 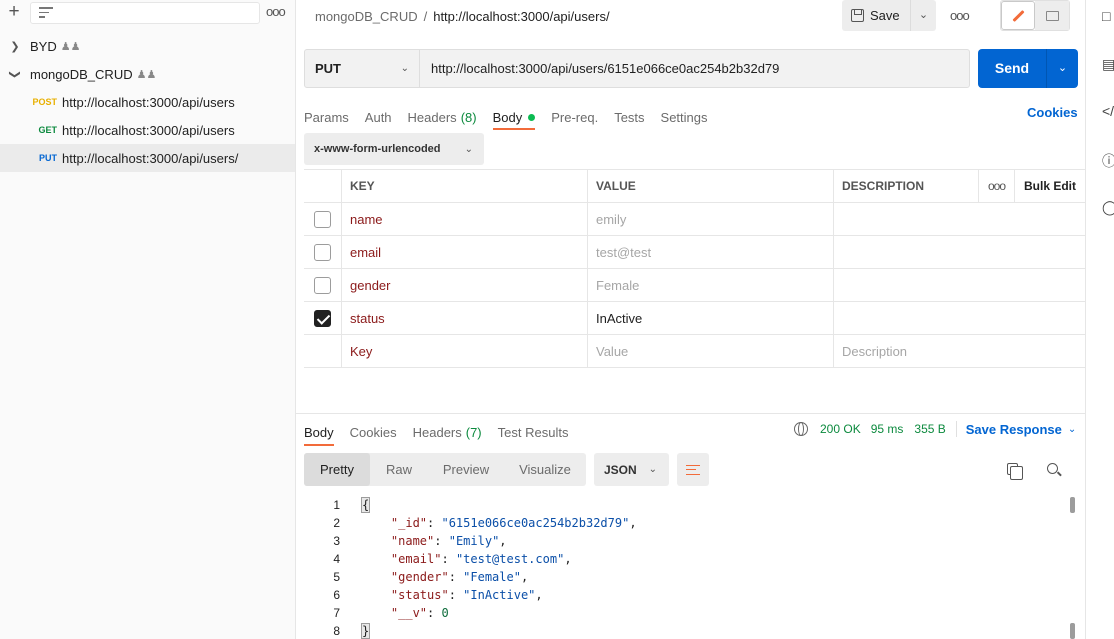 I want to click on tab-body: Body, so click(x=514, y=117).